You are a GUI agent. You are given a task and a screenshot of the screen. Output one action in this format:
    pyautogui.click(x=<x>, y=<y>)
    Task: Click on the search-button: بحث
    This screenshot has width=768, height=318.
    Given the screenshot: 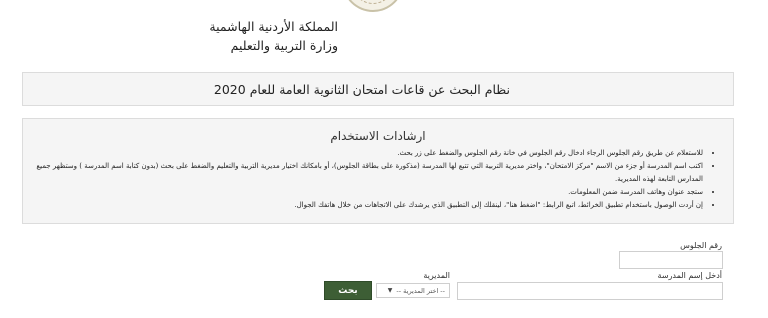 What is the action you would take?
    pyautogui.click(x=348, y=290)
    